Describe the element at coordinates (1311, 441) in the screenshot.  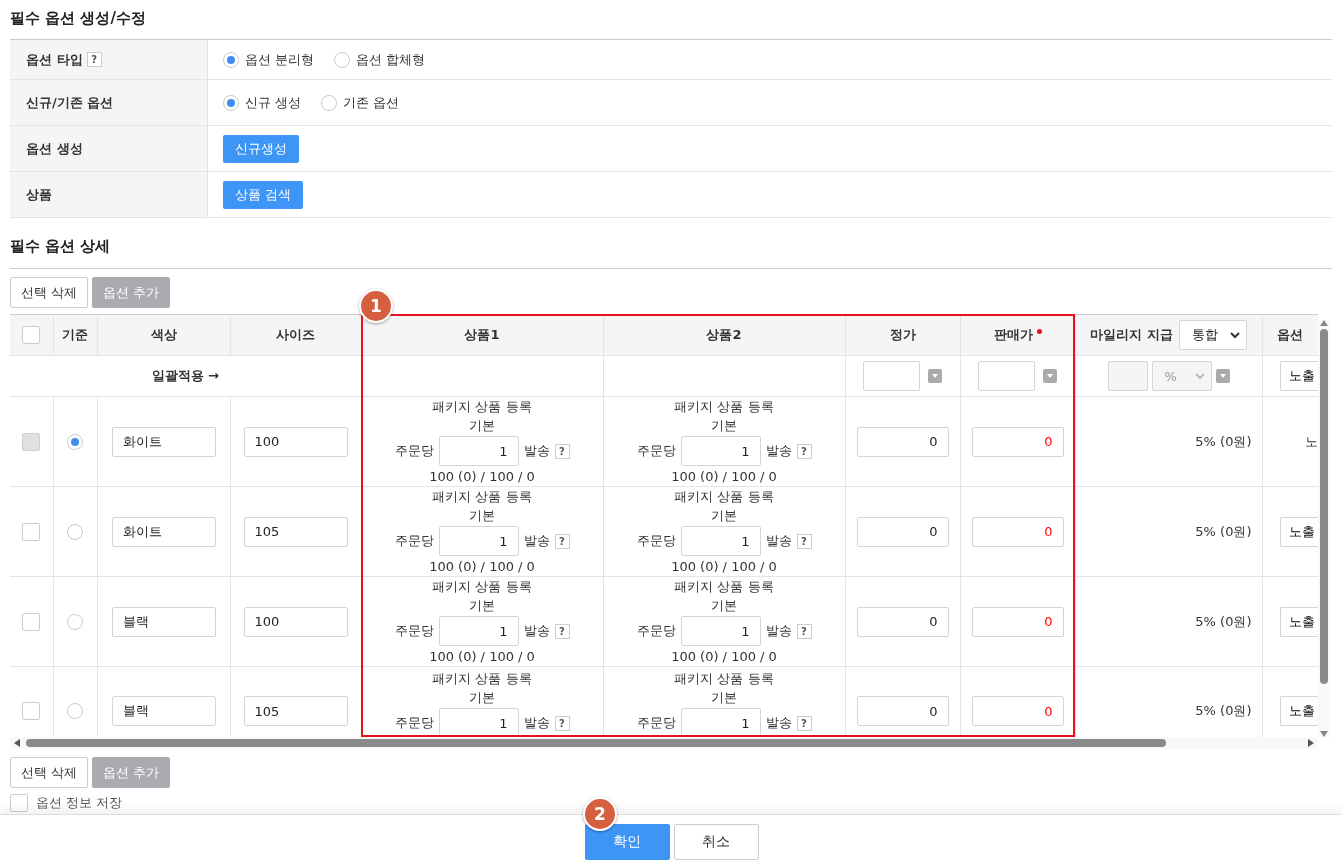
I see `visibility-text: 노` at that location.